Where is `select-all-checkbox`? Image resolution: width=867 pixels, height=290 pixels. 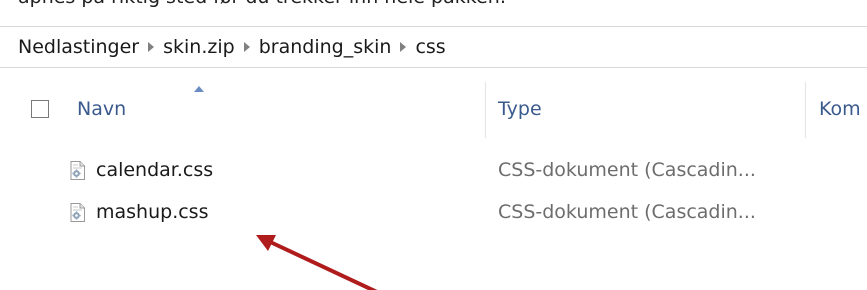 select-all-checkbox is located at coordinates (40, 109).